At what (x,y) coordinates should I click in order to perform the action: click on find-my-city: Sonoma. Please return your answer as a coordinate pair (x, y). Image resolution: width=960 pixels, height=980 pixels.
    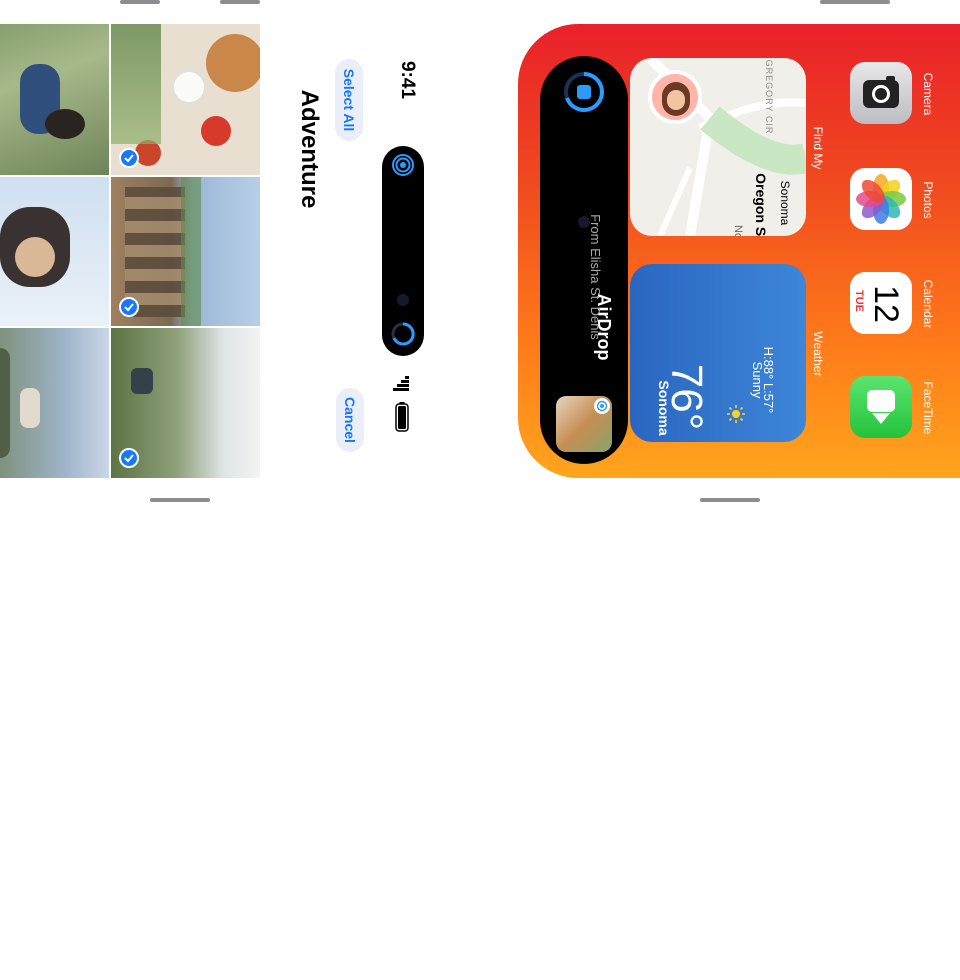
    Looking at the image, I should click on (785, 203).